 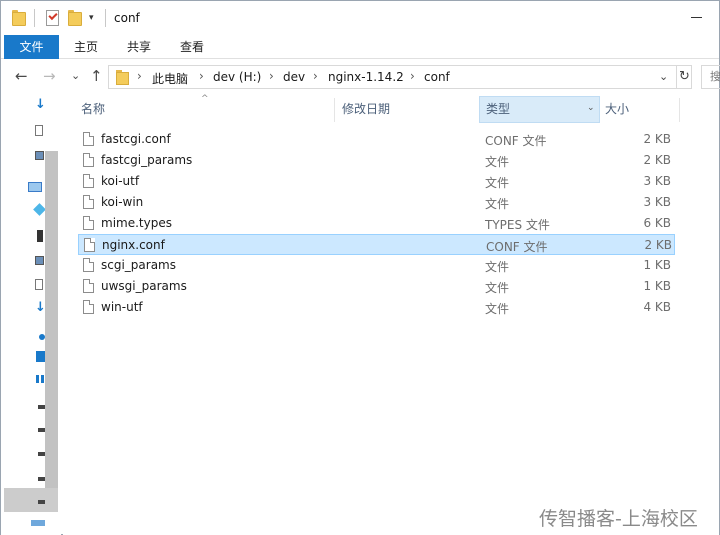 I want to click on breadcrumb-drive-h: dev (H:), so click(x=237, y=77).